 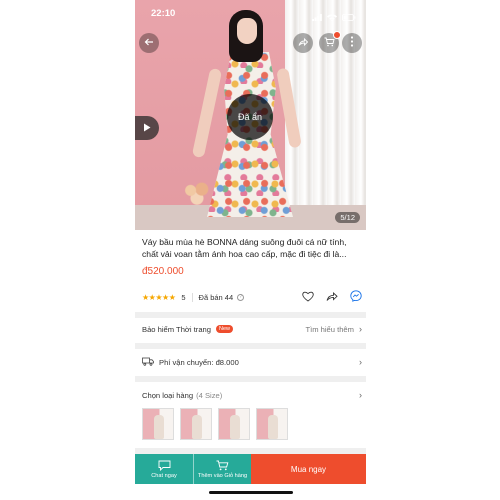 I want to click on variant-label: Chọn loại hàng, so click(x=168, y=395).